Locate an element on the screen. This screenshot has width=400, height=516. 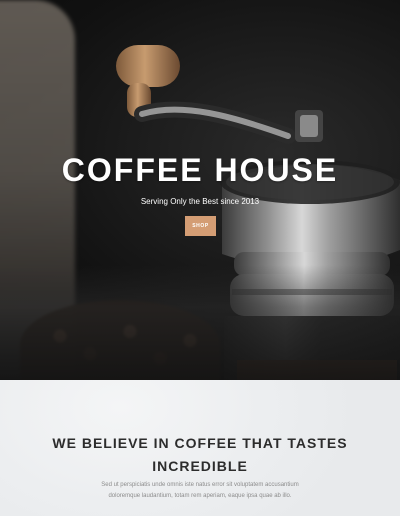
shop-button: SHOP is located at coordinates (200, 226).